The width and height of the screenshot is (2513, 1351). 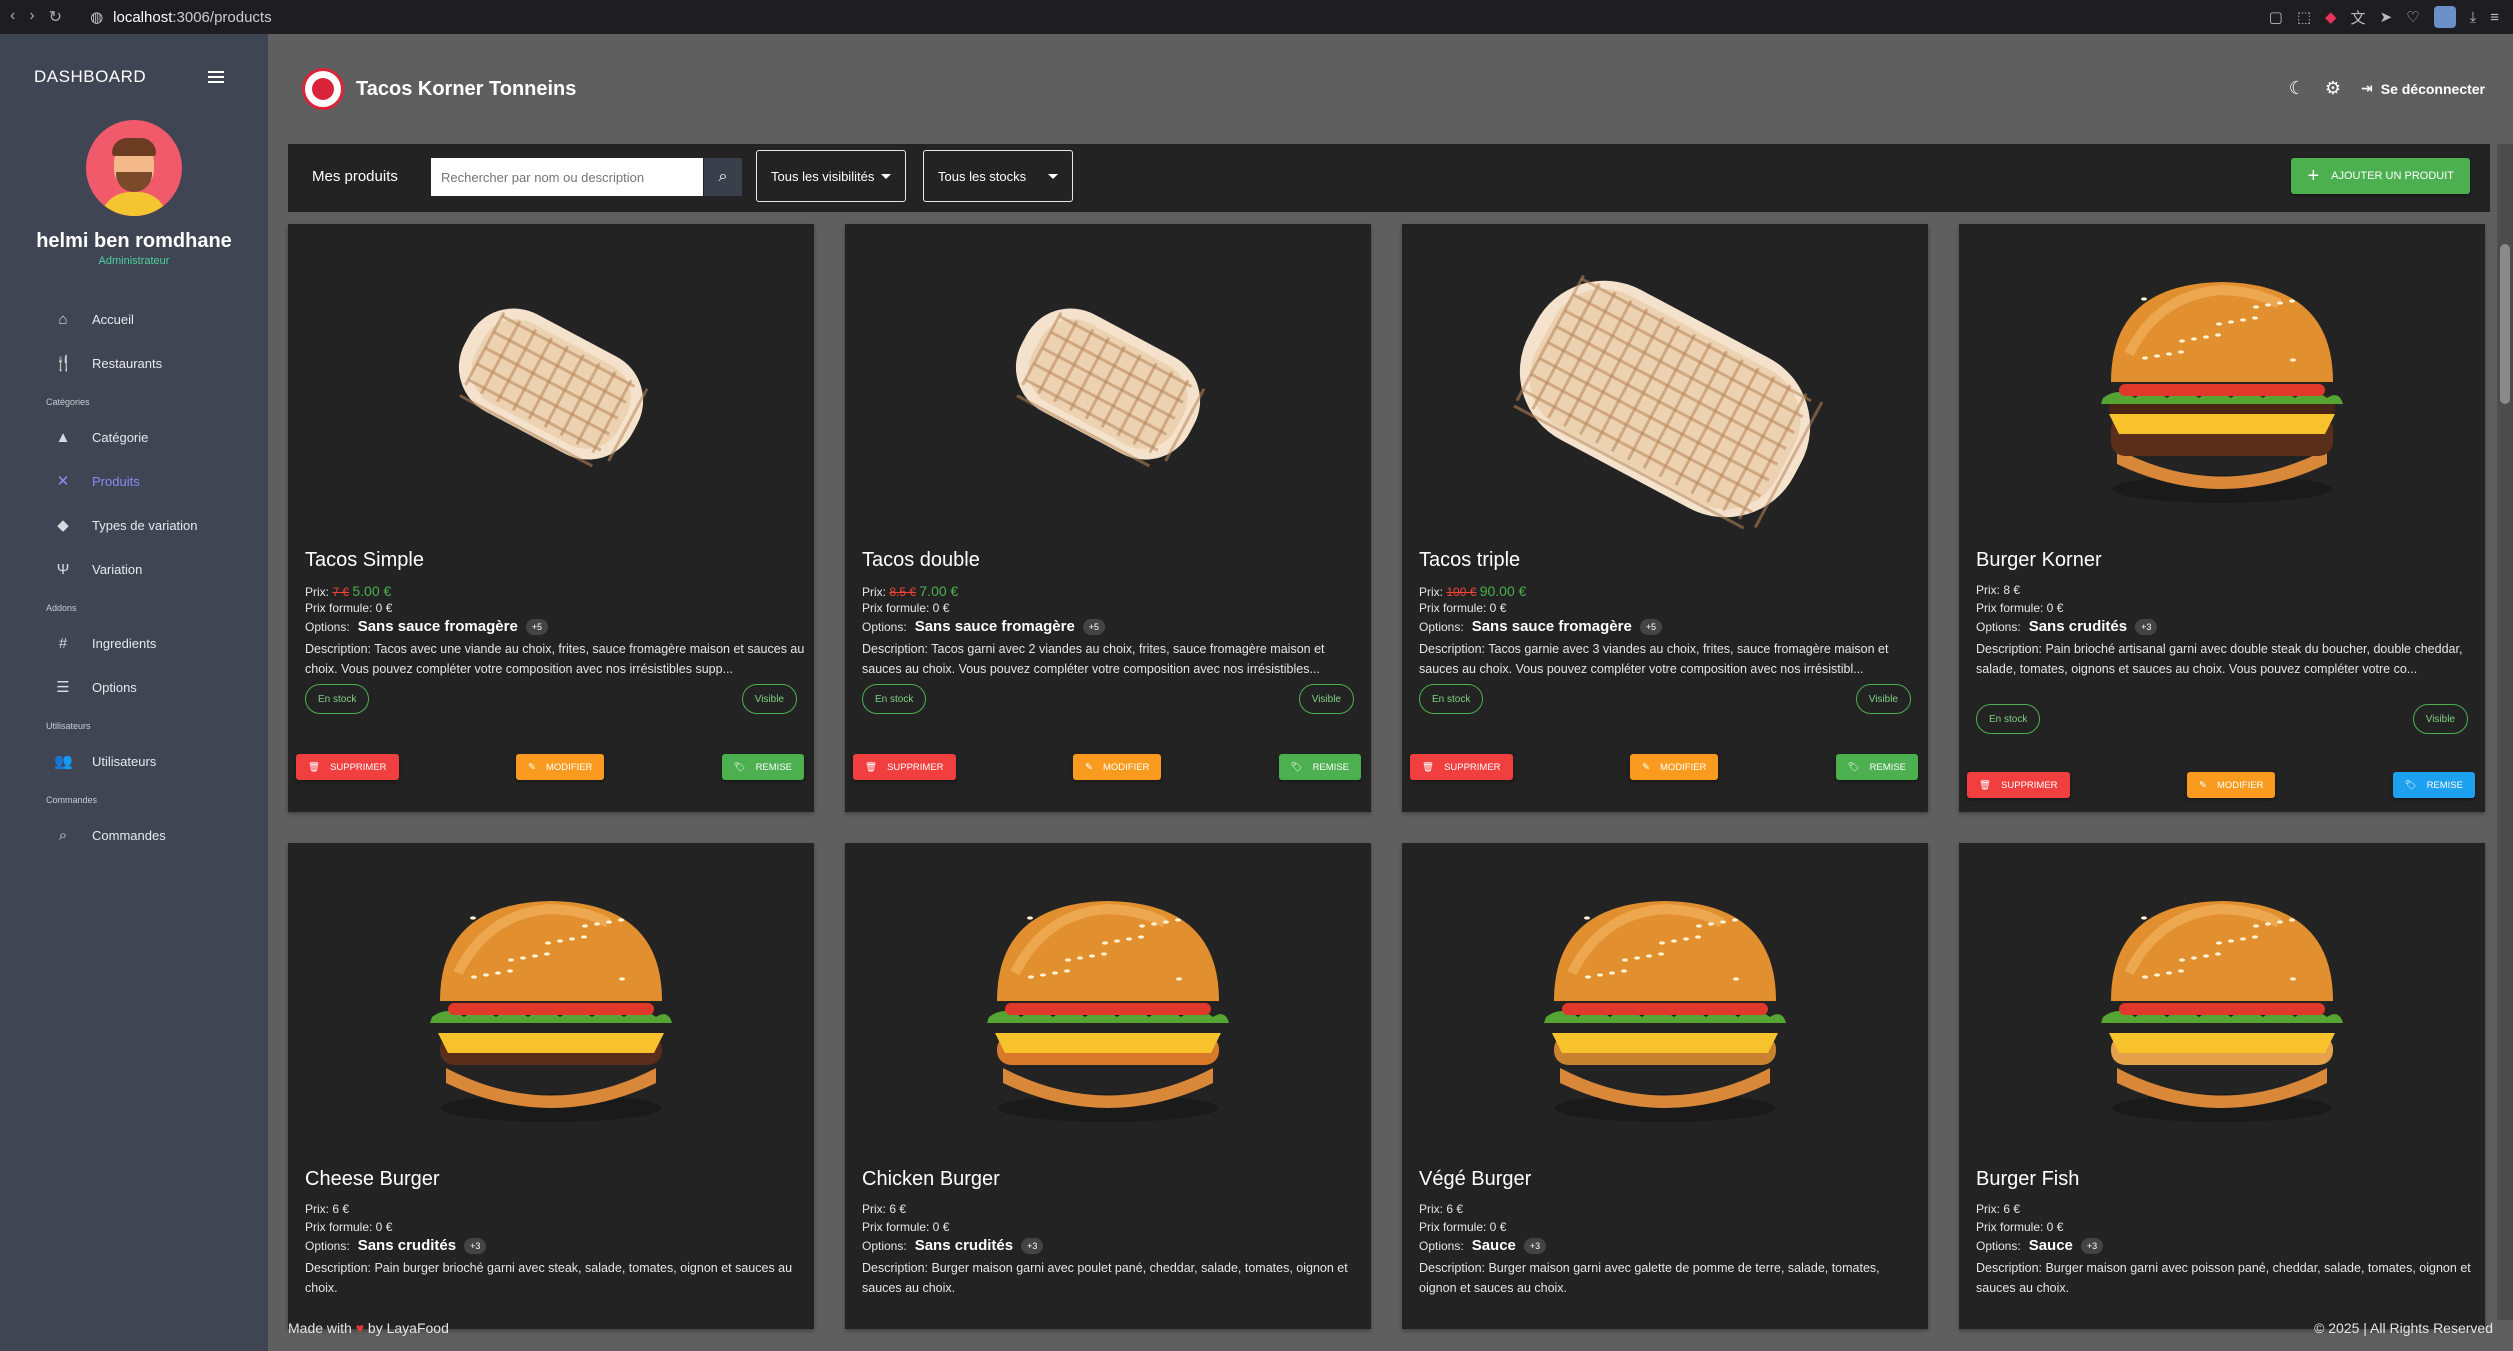 What do you see at coordinates (1853, 767) in the screenshot?
I see `tag-icon: 🏷` at bounding box center [1853, 767].